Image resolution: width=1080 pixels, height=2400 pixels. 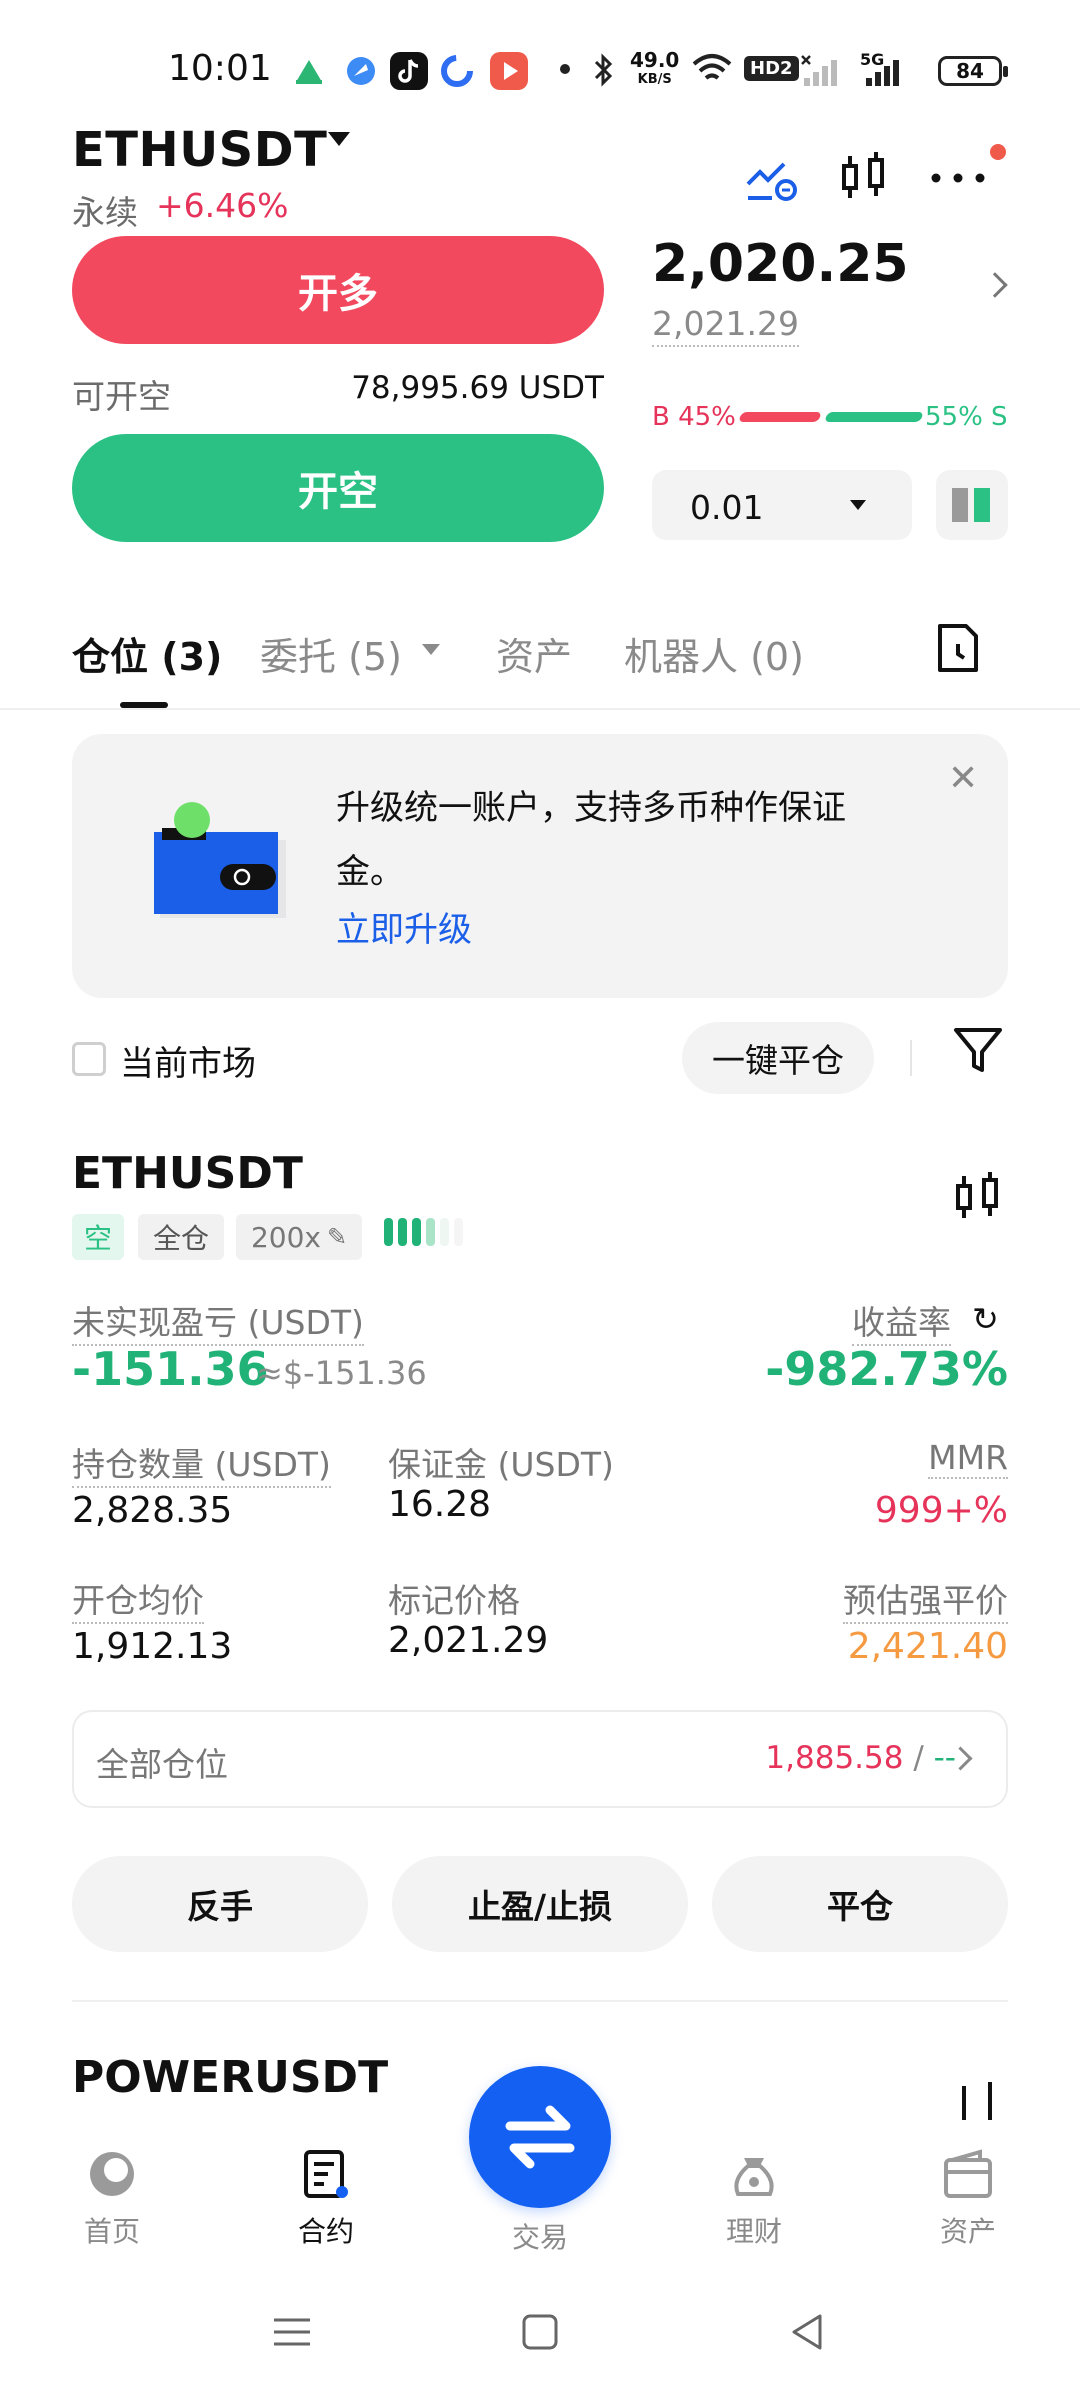 I want to click on leverage-tag: 200x ✎, so click(x=299, y=1237).